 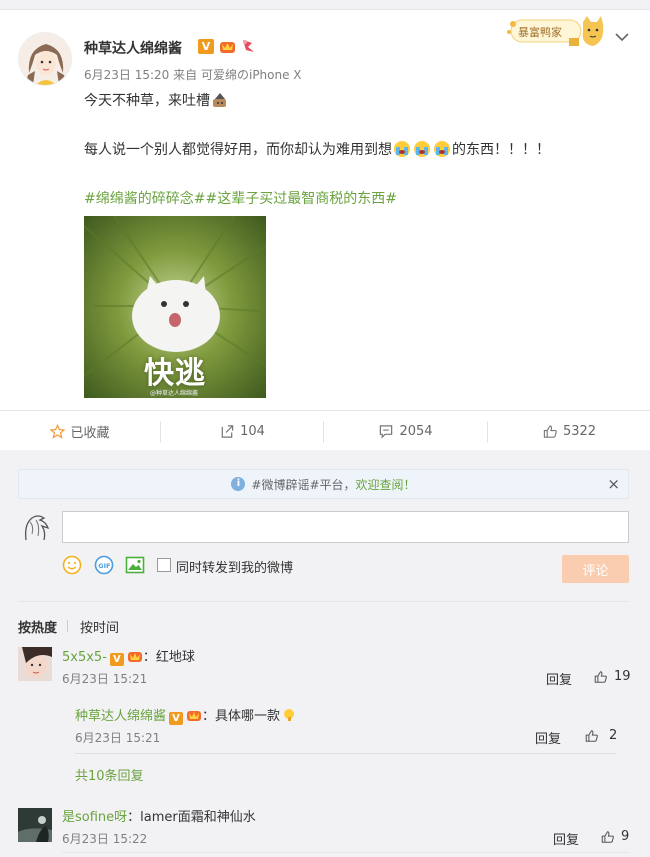 I want to click on comment-input, so click(x=345, y=527).